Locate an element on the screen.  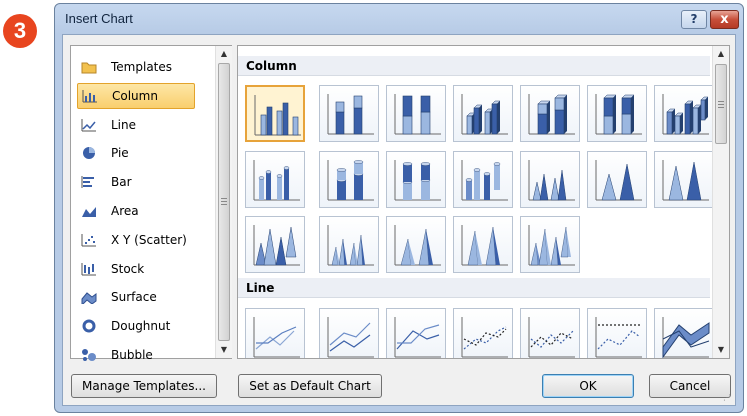
category-label: Pie is located at coordinates (120, 153).